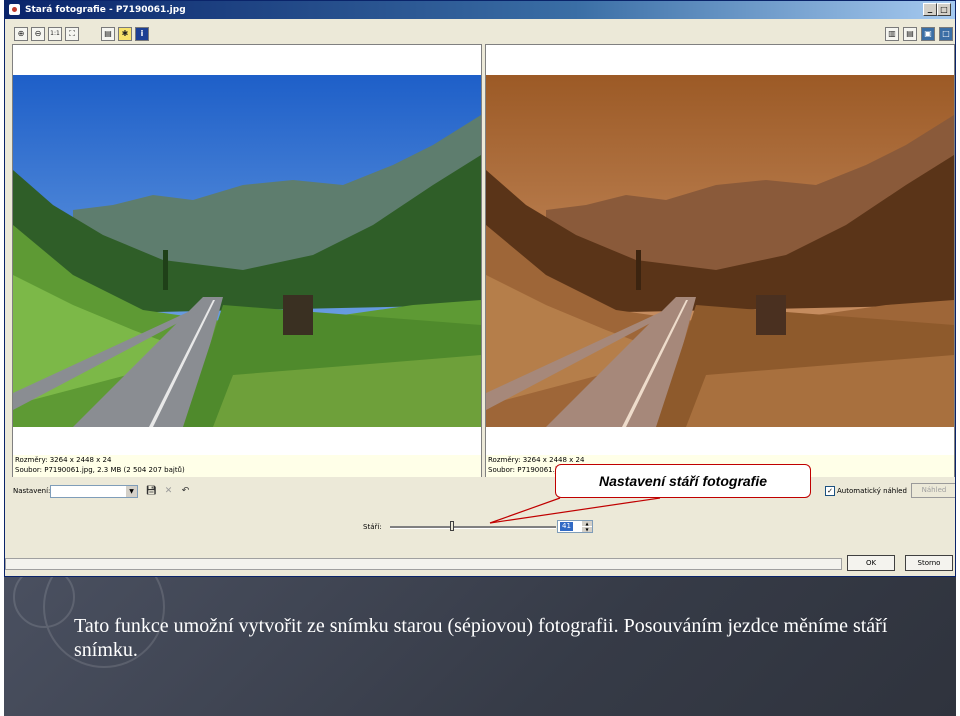 The image size is (960, 716). Describe the element at coordinates (423, 564) in the screenshot. I see `progress-bar` at that location.